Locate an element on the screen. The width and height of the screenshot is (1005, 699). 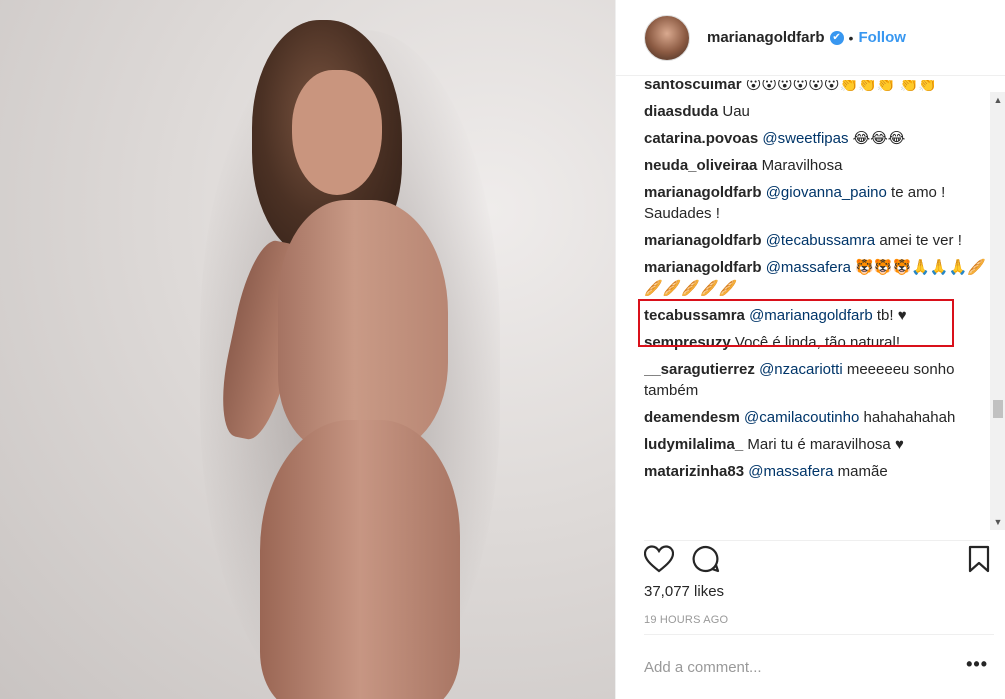
comment-row: marianagoldfarb @massafera 🐯🐯🐯🙏🙏🙏🥖🥖🥖🥖🥖🥖 is located at coordinates (817, 278).